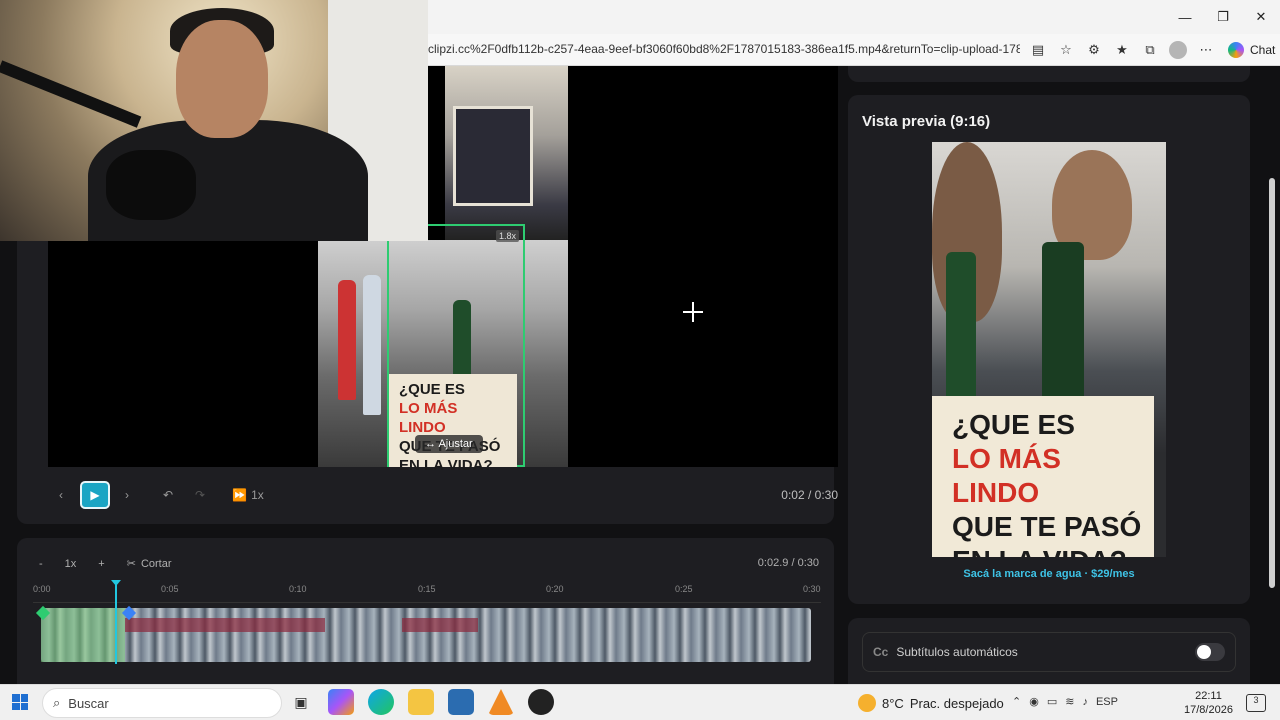 Image resolution: width=1280 pixels, height=720 pixels. Describe the element at coordinates (1052, 701) in the screenshot. I see `battery-icon: ▭` at that location.